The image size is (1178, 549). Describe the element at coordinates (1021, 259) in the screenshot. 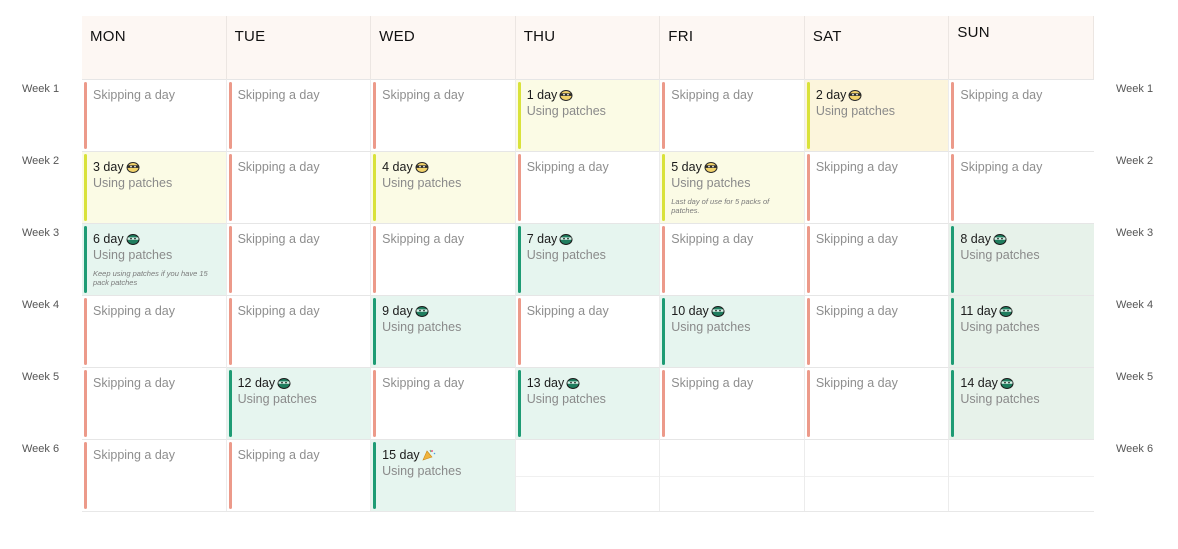

I see `calendar-cell-patch: 8 day Using patches` at that location.